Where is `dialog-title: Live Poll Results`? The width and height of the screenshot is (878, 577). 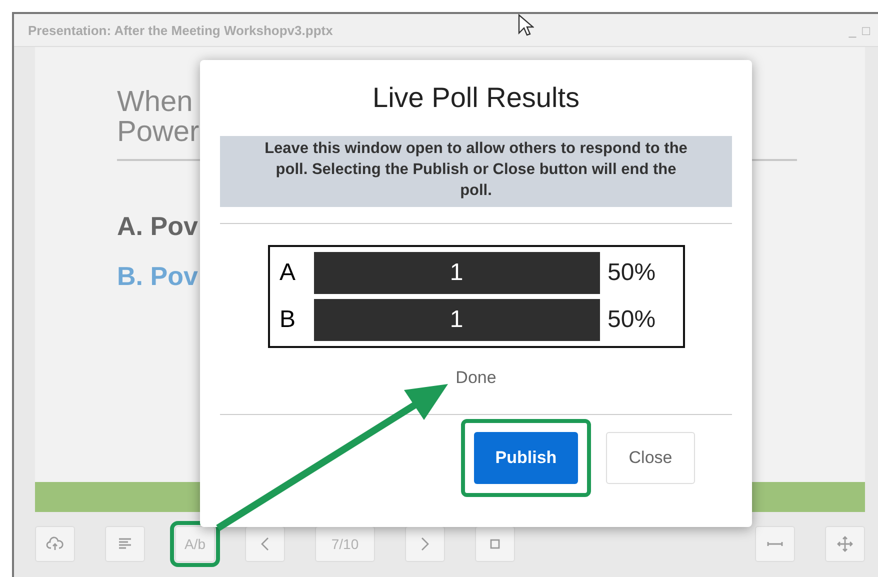 dialog-title: Live Poll Results is located at coordinates (476, 98).